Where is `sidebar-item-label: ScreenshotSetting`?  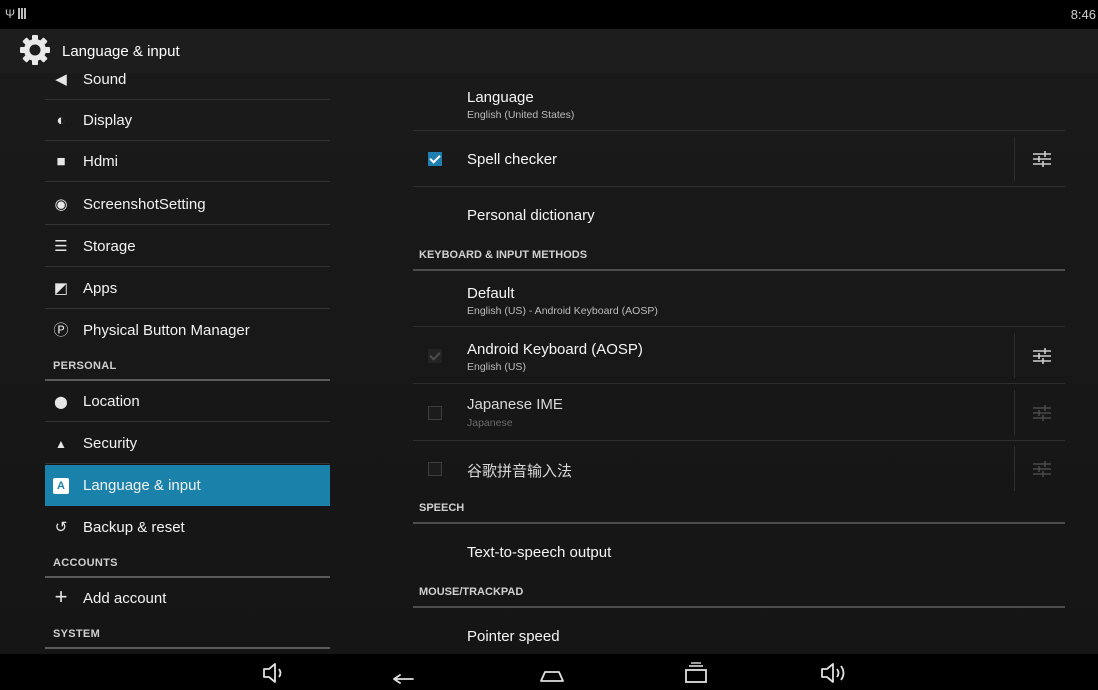 sidebar-item-label: ScreenshotSetting is located at coordinates (144, 204).